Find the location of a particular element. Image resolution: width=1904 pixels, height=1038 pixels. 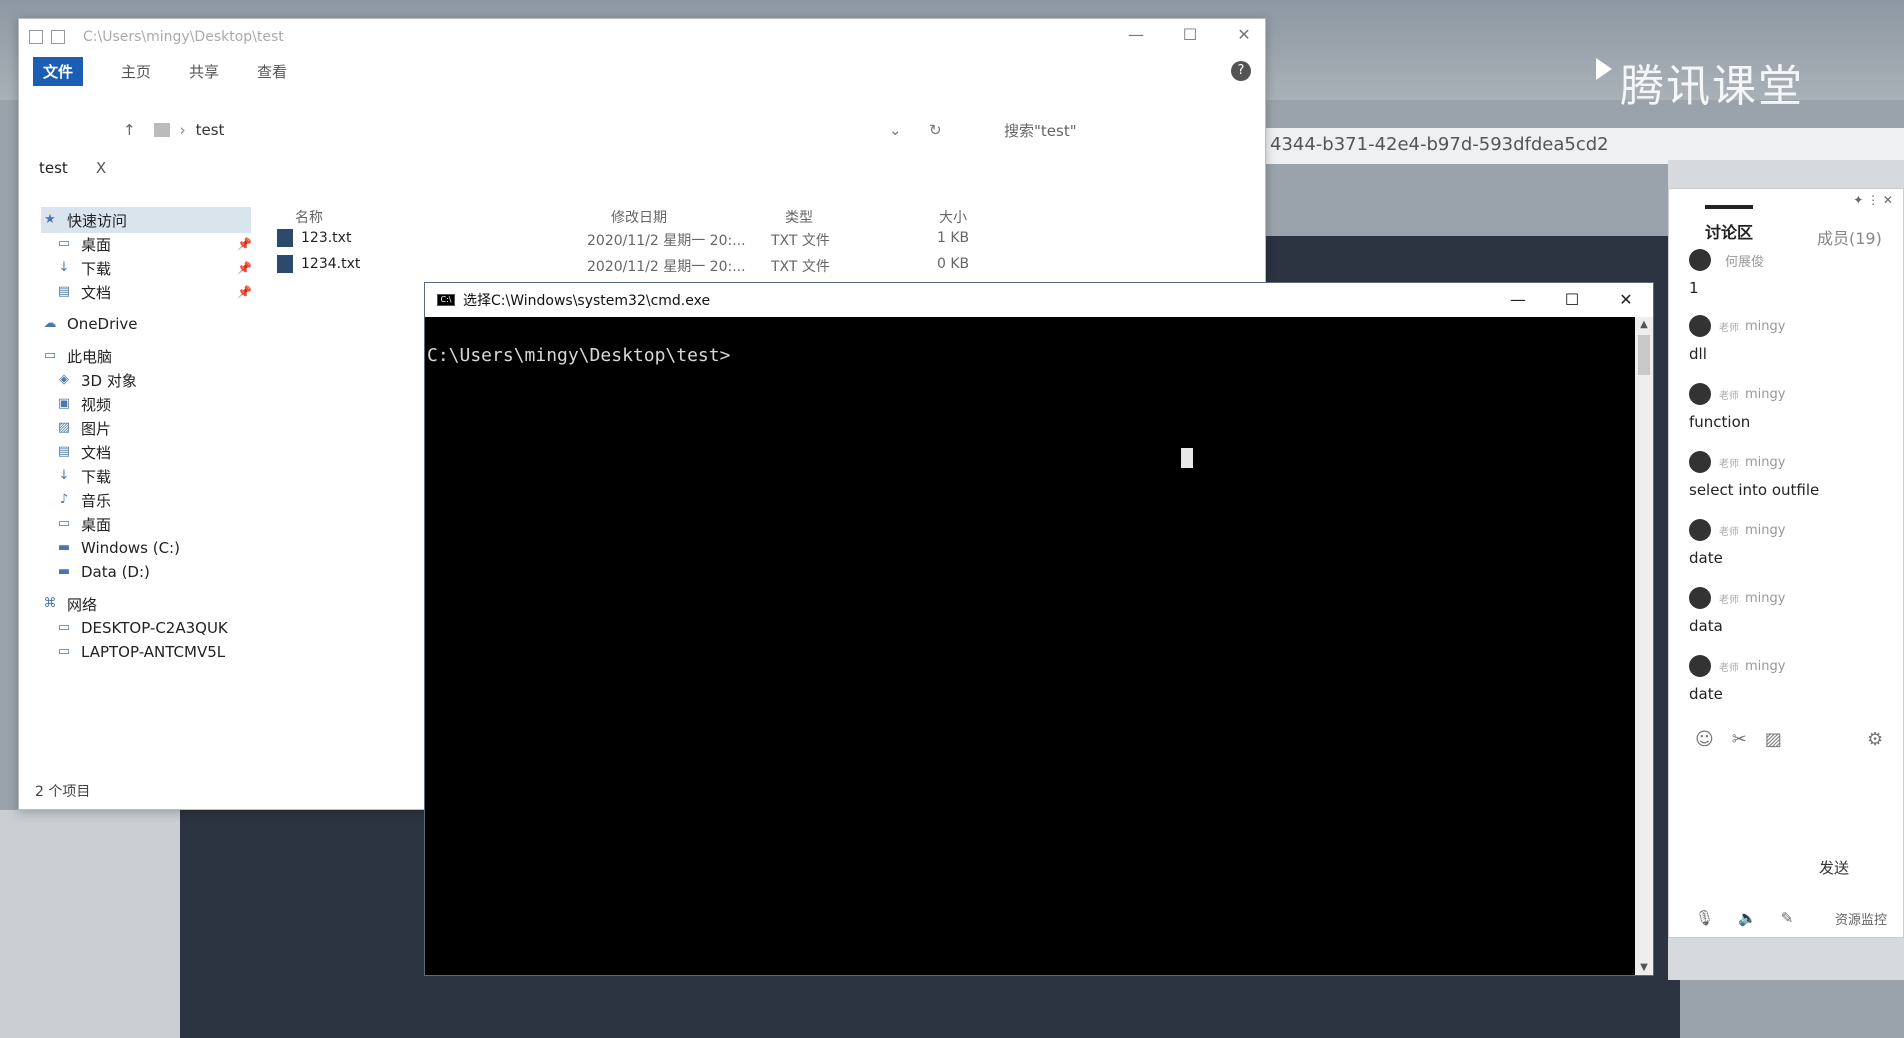

address-location: test is located at coordinates (210, 130).